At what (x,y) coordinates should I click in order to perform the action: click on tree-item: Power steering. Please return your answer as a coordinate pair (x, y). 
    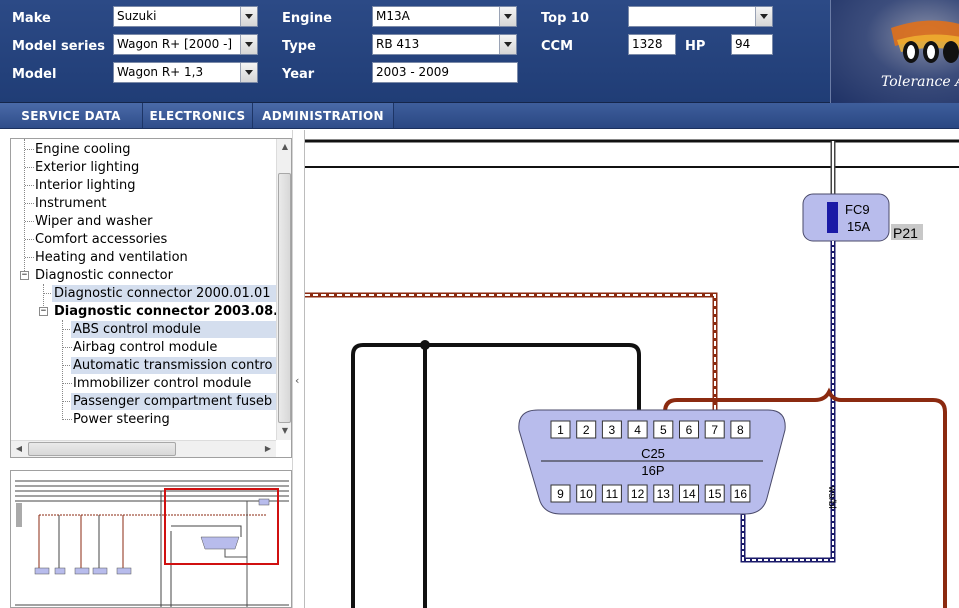
    Looking at the image, I should click on (120, 419).